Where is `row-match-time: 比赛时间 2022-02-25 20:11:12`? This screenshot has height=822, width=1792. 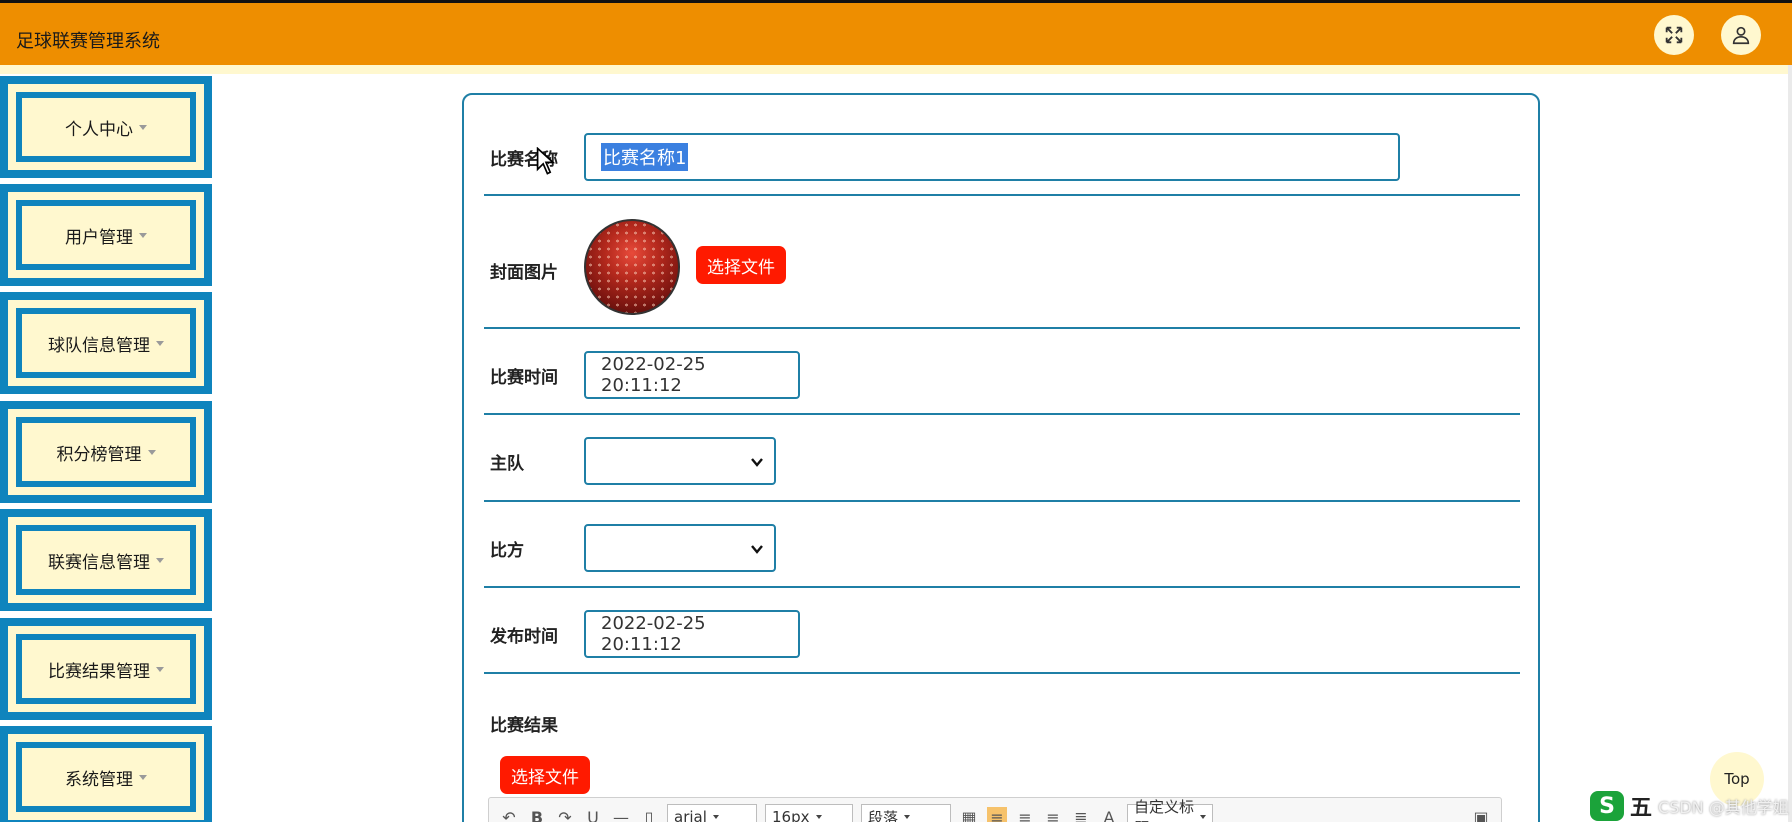
row-match-time: 比赛时间 2022-02-25 20:11:12 is located at coordinates (1002, 372).